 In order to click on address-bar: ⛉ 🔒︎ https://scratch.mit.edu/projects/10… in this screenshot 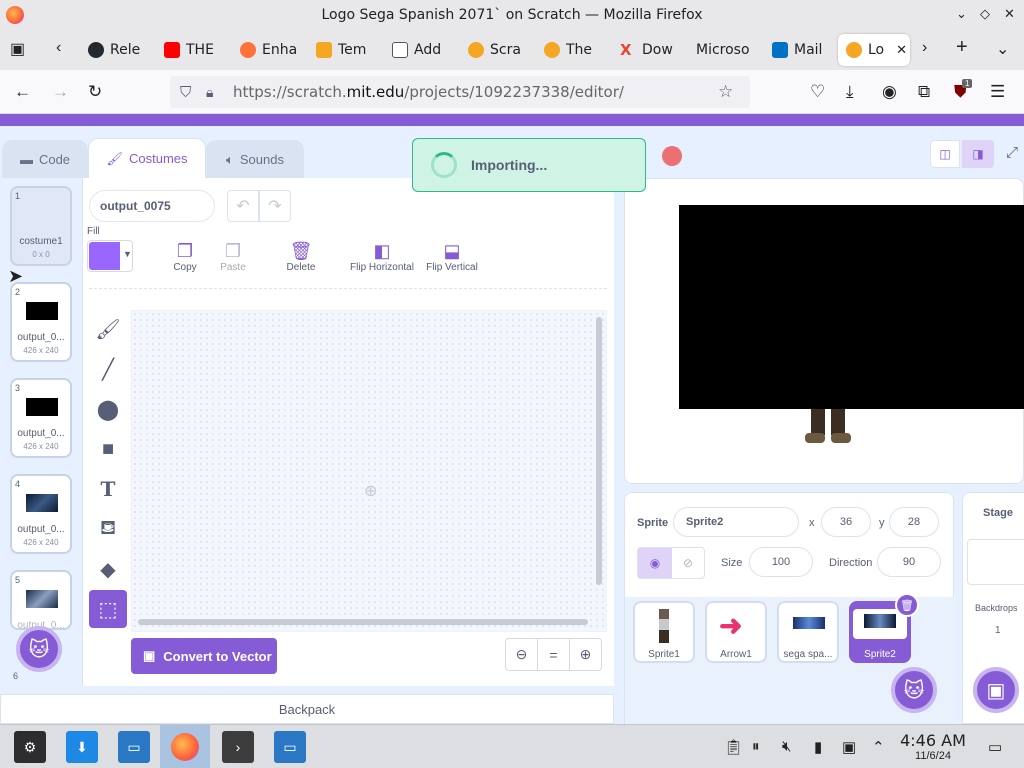, I will do `click(460, 92)`.